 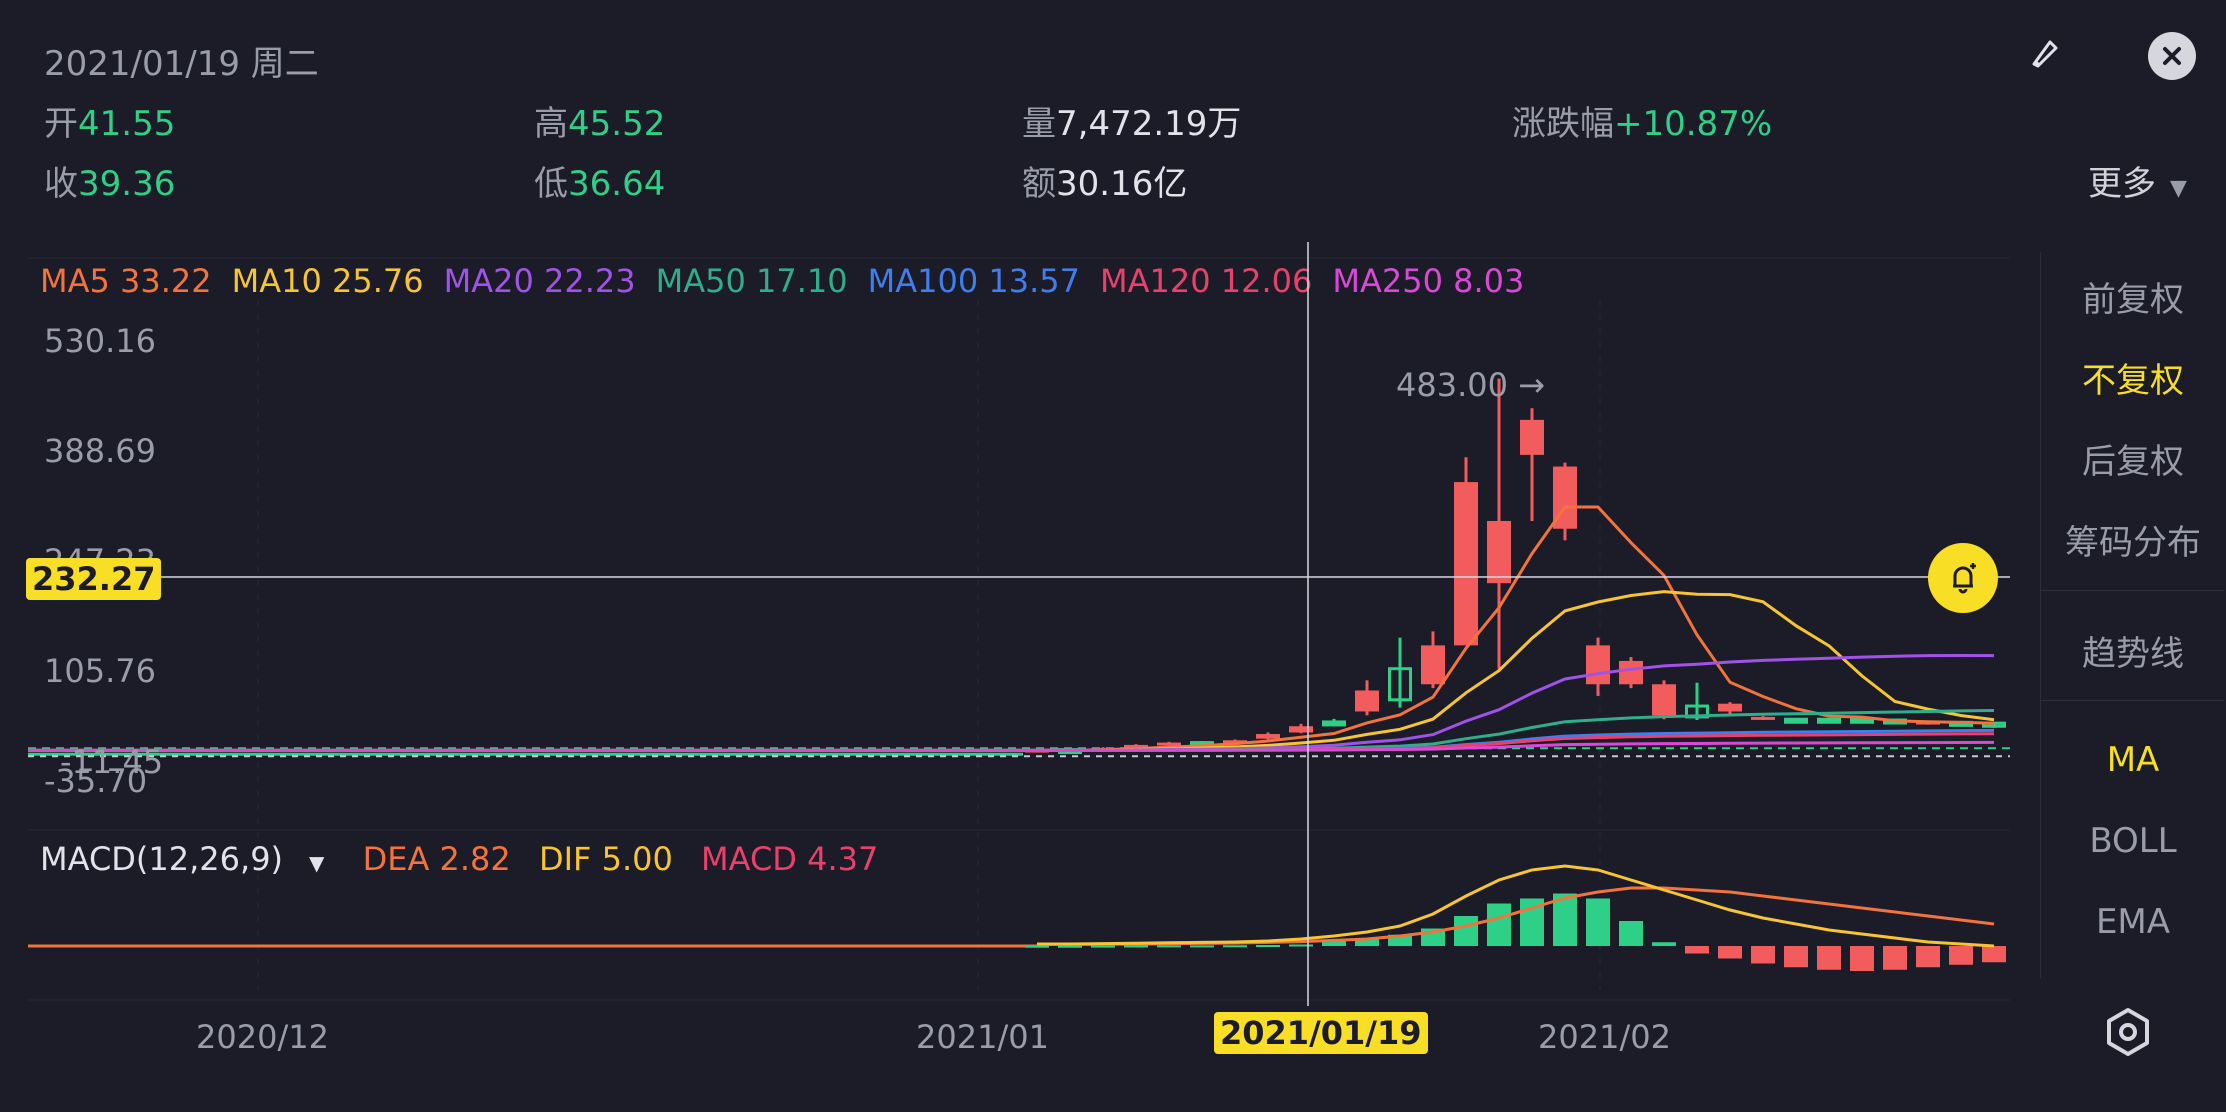 What do you see at coordinates (2133, 296) in the screenshot?
I see `forward-adjust-button: 前复权` at bounding box center [2133, 296].